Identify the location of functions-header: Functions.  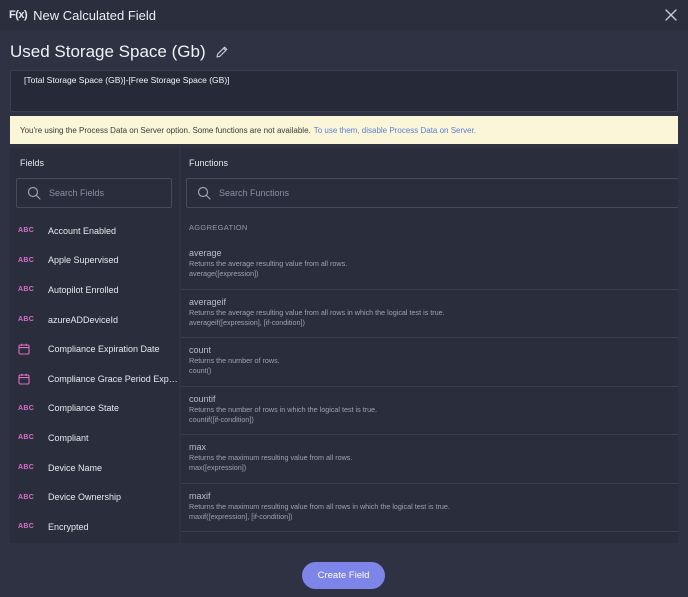
(209, 163).